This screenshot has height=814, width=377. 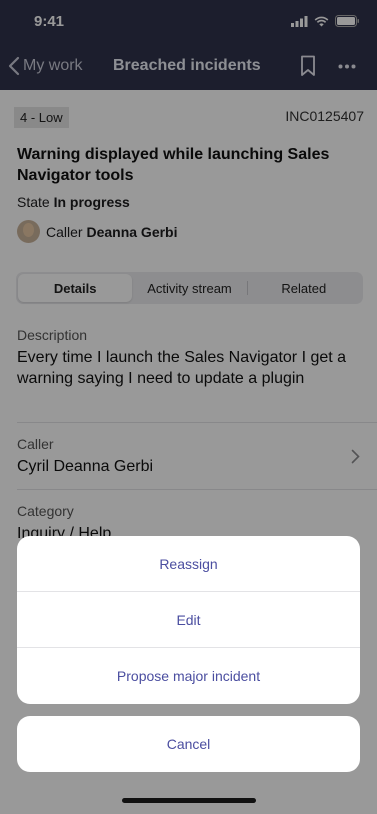 What do you see at coordinates (188, 744) in the screenshot?
I see `cancel-button: Cancel` at bounding box center [188, 744].